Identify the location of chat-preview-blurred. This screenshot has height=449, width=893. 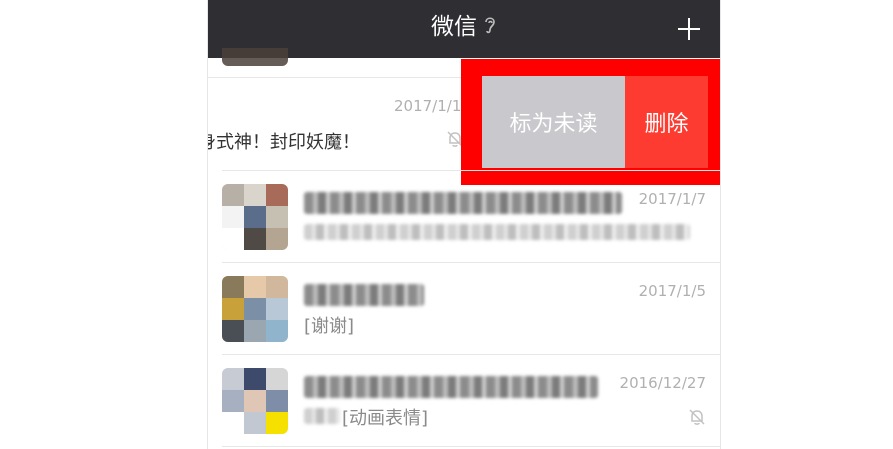
(497, 232).